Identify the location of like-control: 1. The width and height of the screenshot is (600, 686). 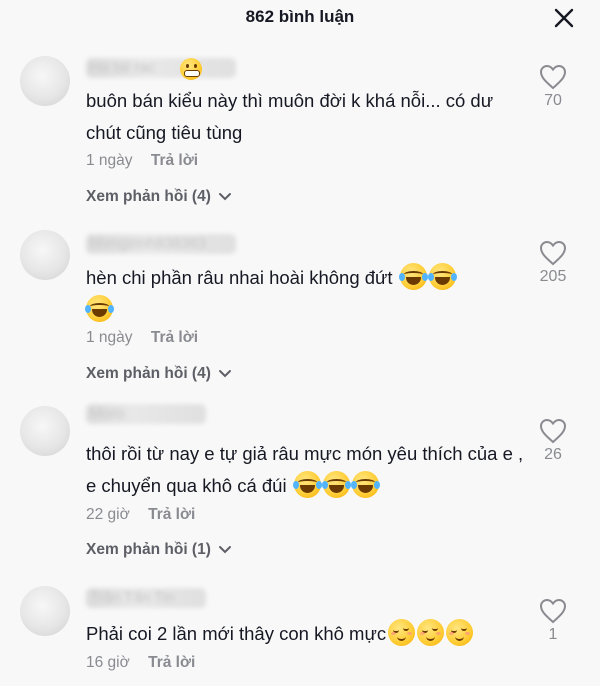
(553, 621).